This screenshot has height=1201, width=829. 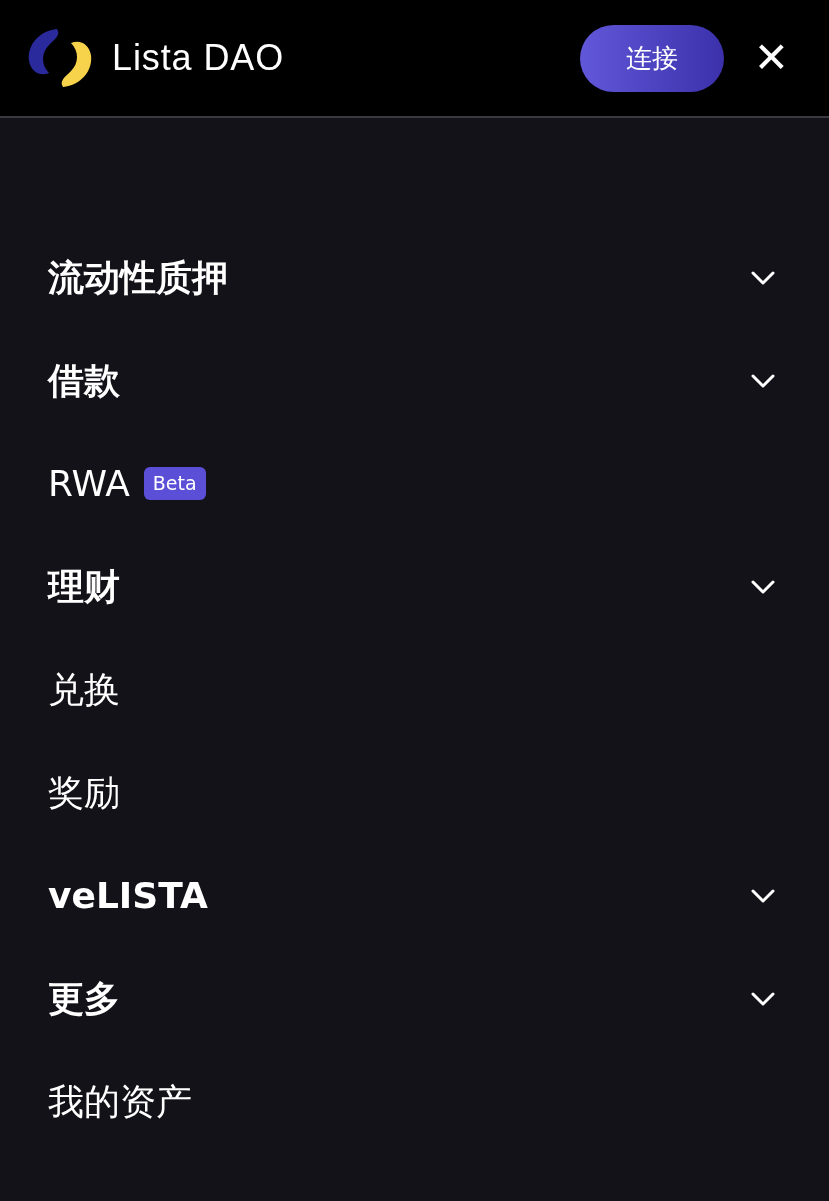 I want to click on beta-badge: Beta, so click(x=174, y=483).